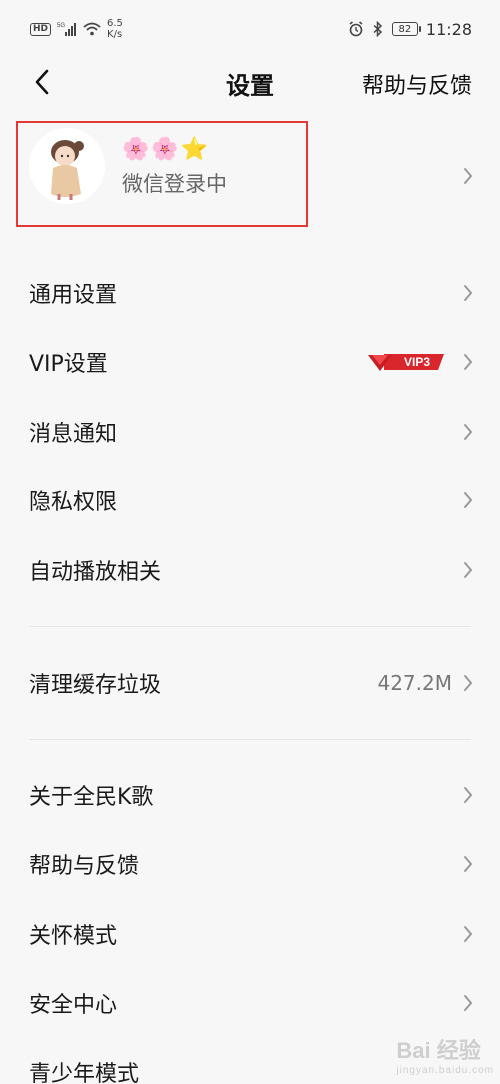 This screenshot has width=500, height=1084. I want to click on svg-text: 5G, so click(61, 26).